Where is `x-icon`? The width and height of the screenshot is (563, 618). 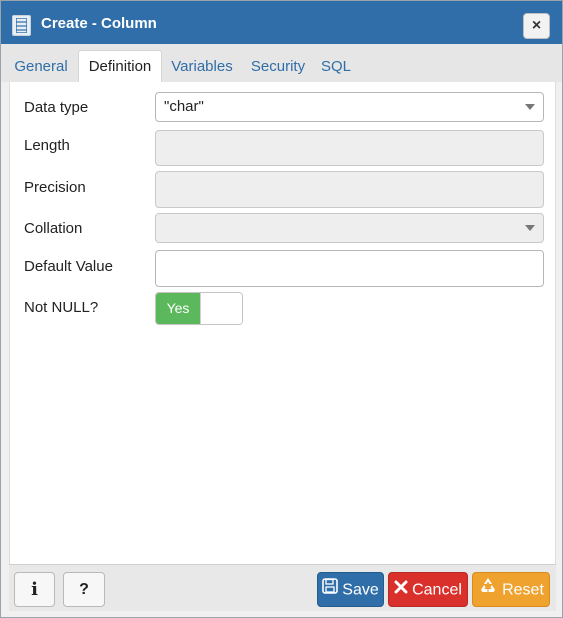 x-icon is located at coordinates (401, 589).